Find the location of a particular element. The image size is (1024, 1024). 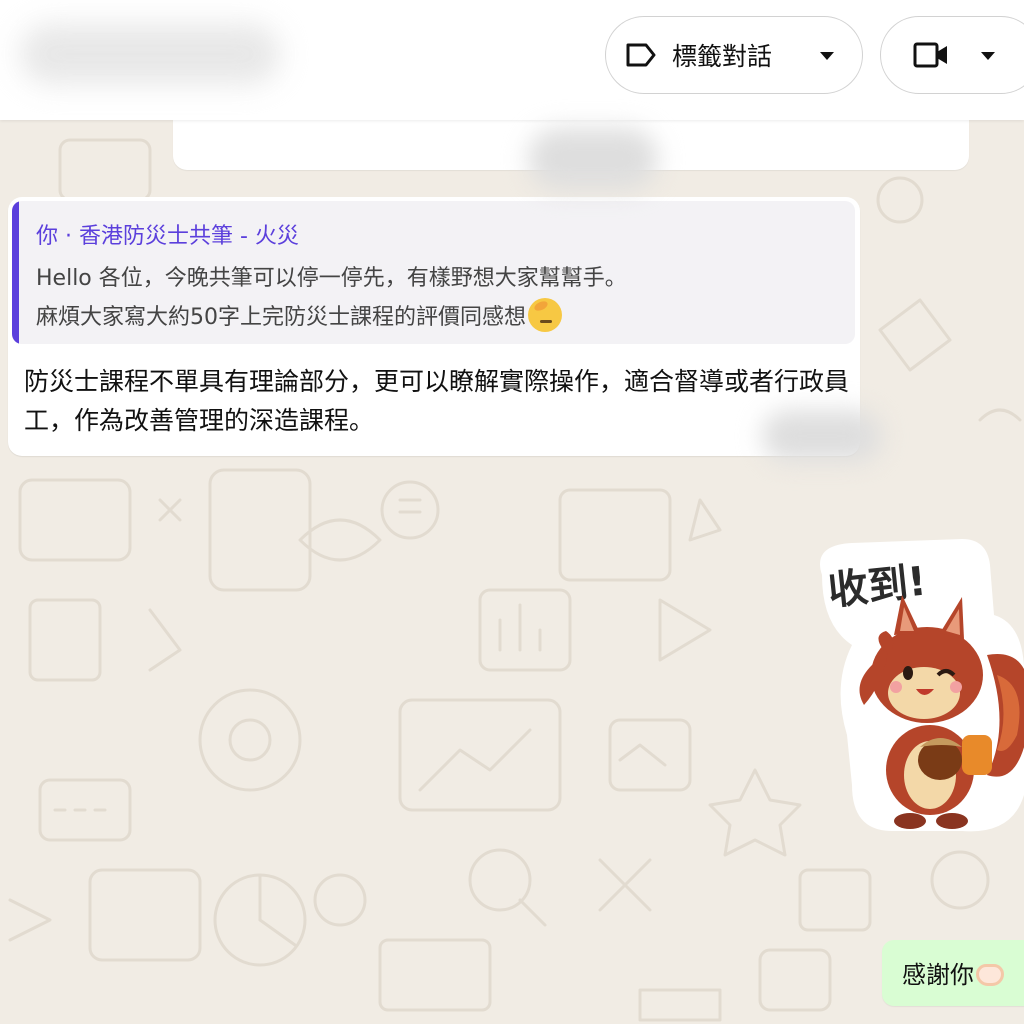

outgoing-message-bubble: 感謝你 is located at coordinates (953, 973).